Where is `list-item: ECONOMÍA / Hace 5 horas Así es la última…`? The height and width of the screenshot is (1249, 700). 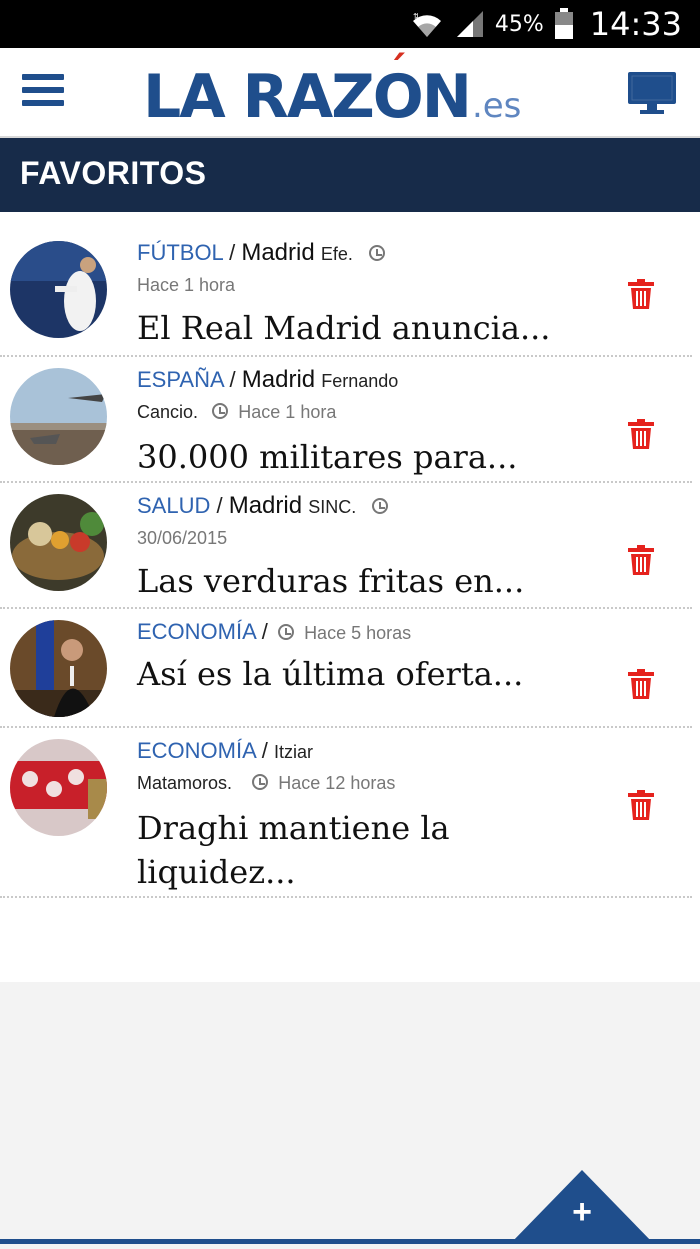
list-item: ECONOMÍA / Hace 5 horas Así es la última… is located at coordinates (346, 668).